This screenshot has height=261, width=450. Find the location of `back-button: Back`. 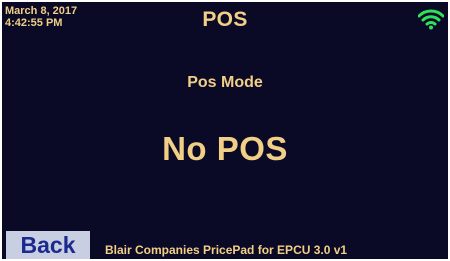

back-button: Back is located at coordinates (48, 245).